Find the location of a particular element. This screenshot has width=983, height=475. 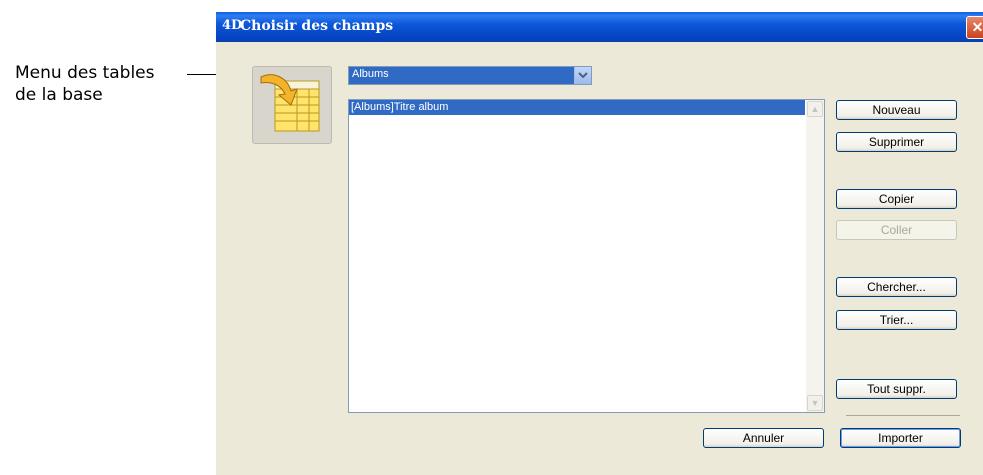

table-arrow-icon is located at coordinates (290, 103).